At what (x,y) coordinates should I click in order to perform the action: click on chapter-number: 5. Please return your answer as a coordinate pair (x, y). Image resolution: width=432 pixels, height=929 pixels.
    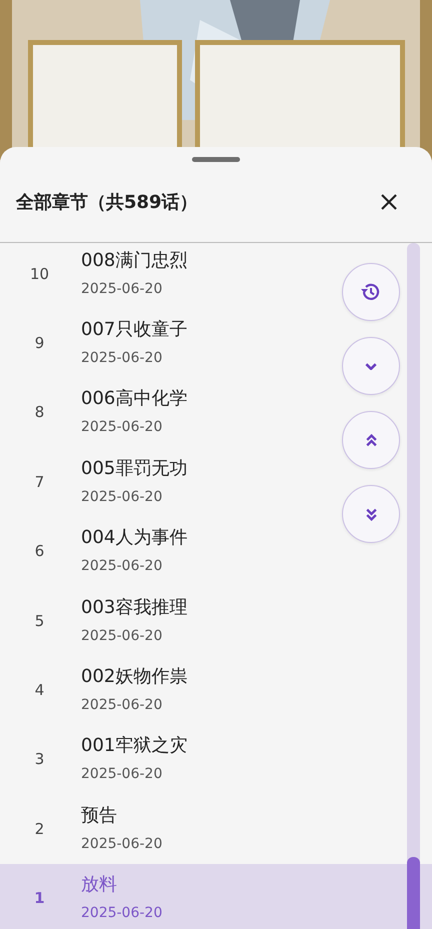
    Looking at the image, I should click on (40, 621).